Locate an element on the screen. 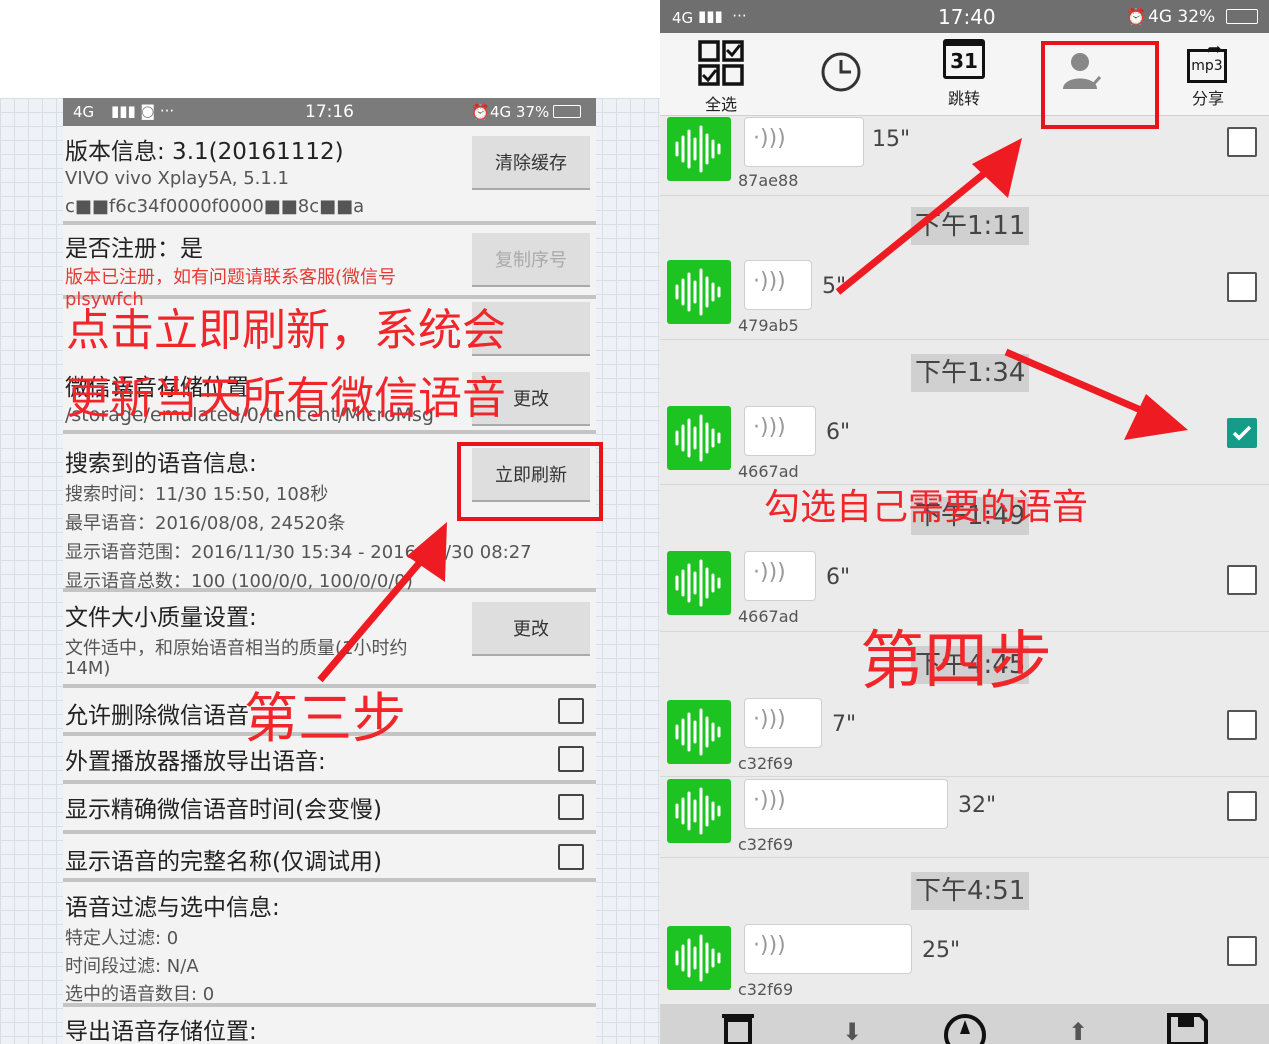 The image size is (1269, 1044). refresh-hint-line2: 更新当天所有微信语音 is located at coordinates (286, 398).